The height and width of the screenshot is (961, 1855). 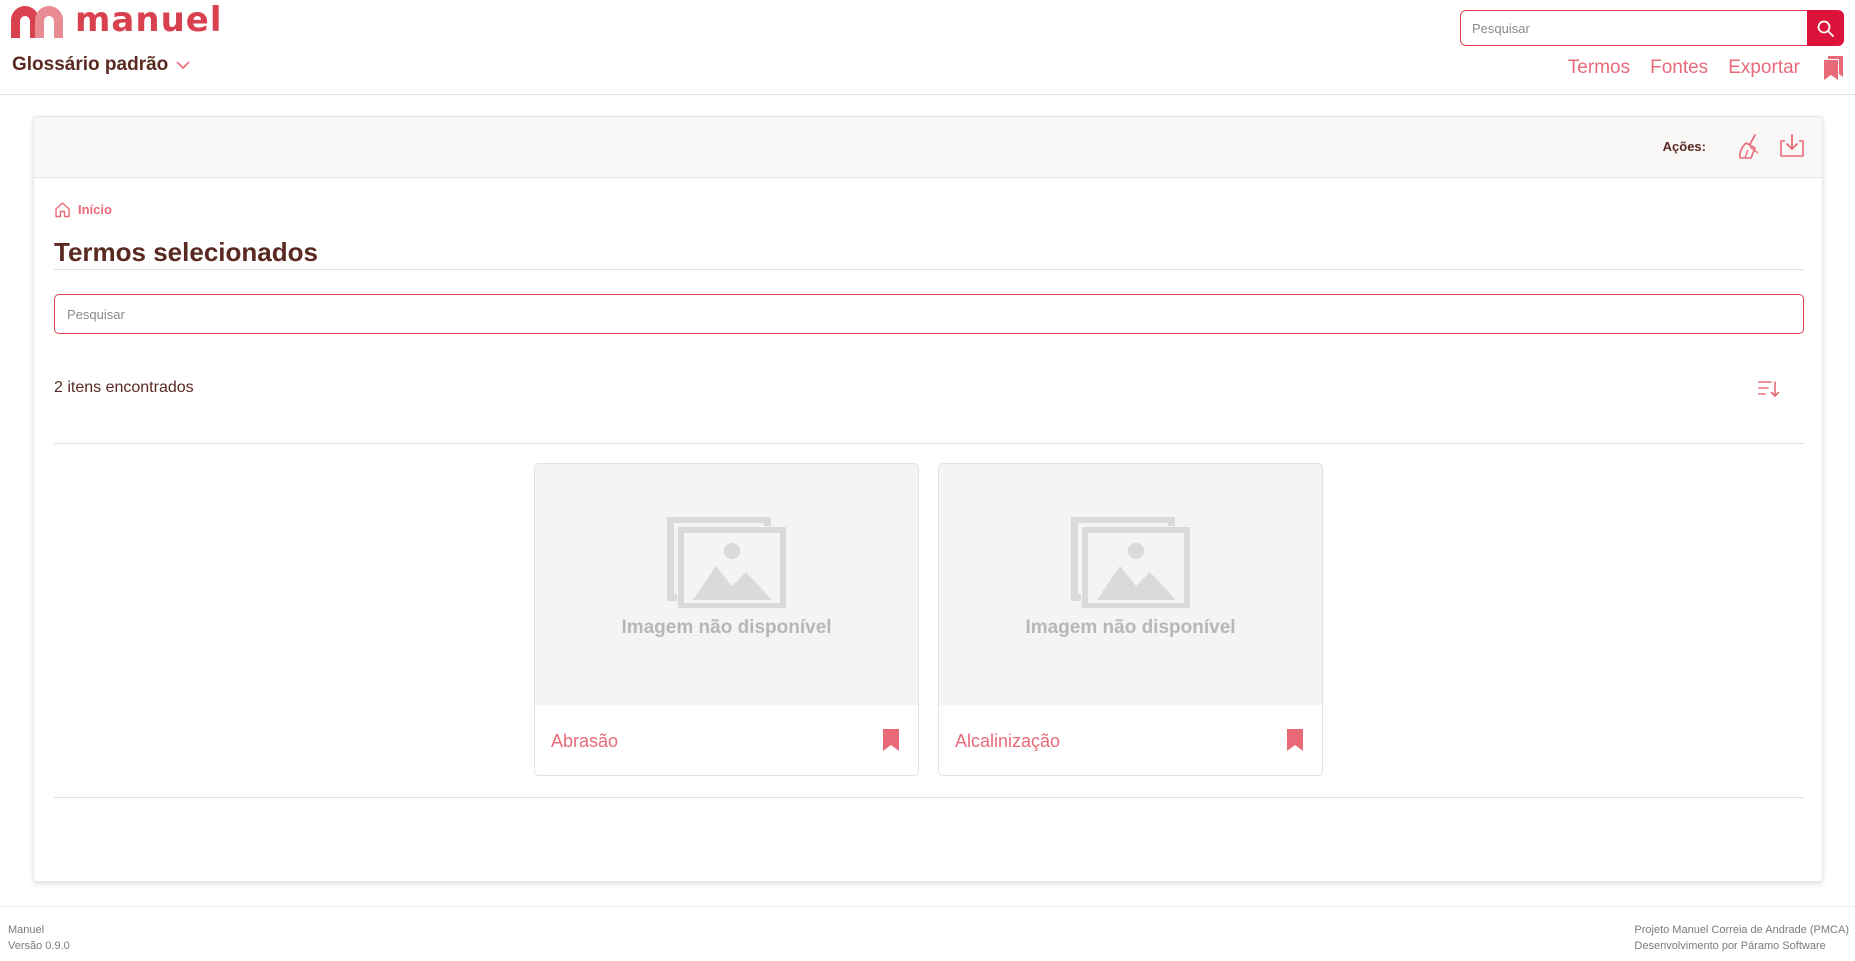 What do you see at coordinates (1007, 741) in the screenshot?
I see `term-name: Alcalinização` at bounding box center [1007, 741].